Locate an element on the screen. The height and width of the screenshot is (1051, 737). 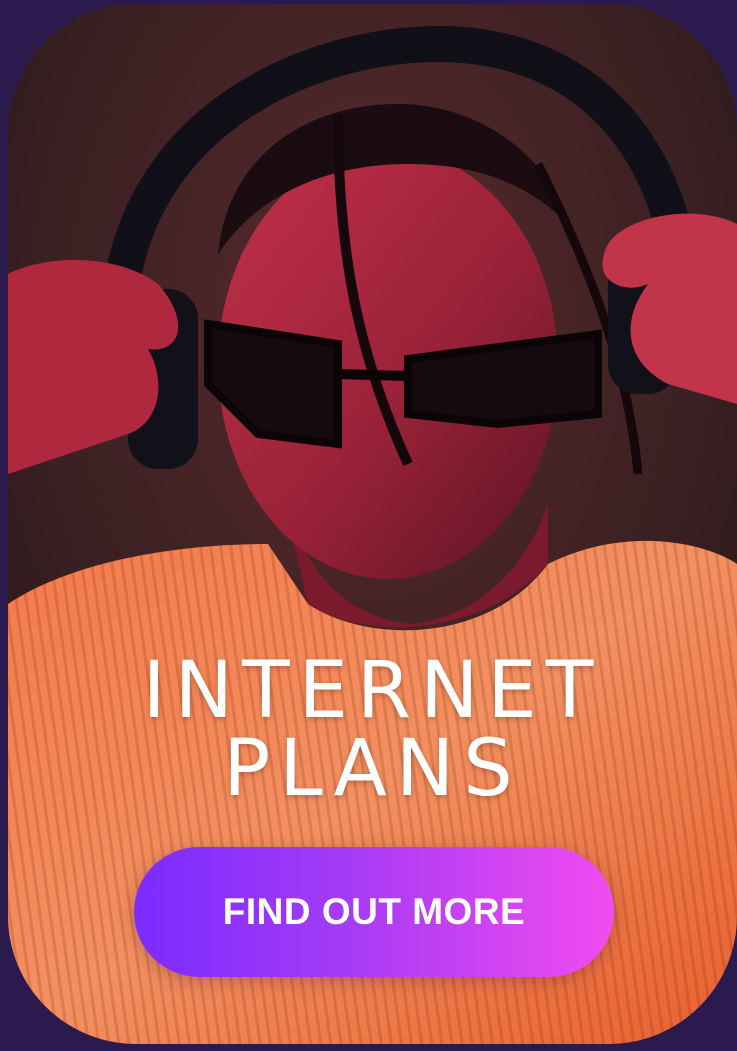
headline-line-2: PLANS is located at coordinates (372, 769).